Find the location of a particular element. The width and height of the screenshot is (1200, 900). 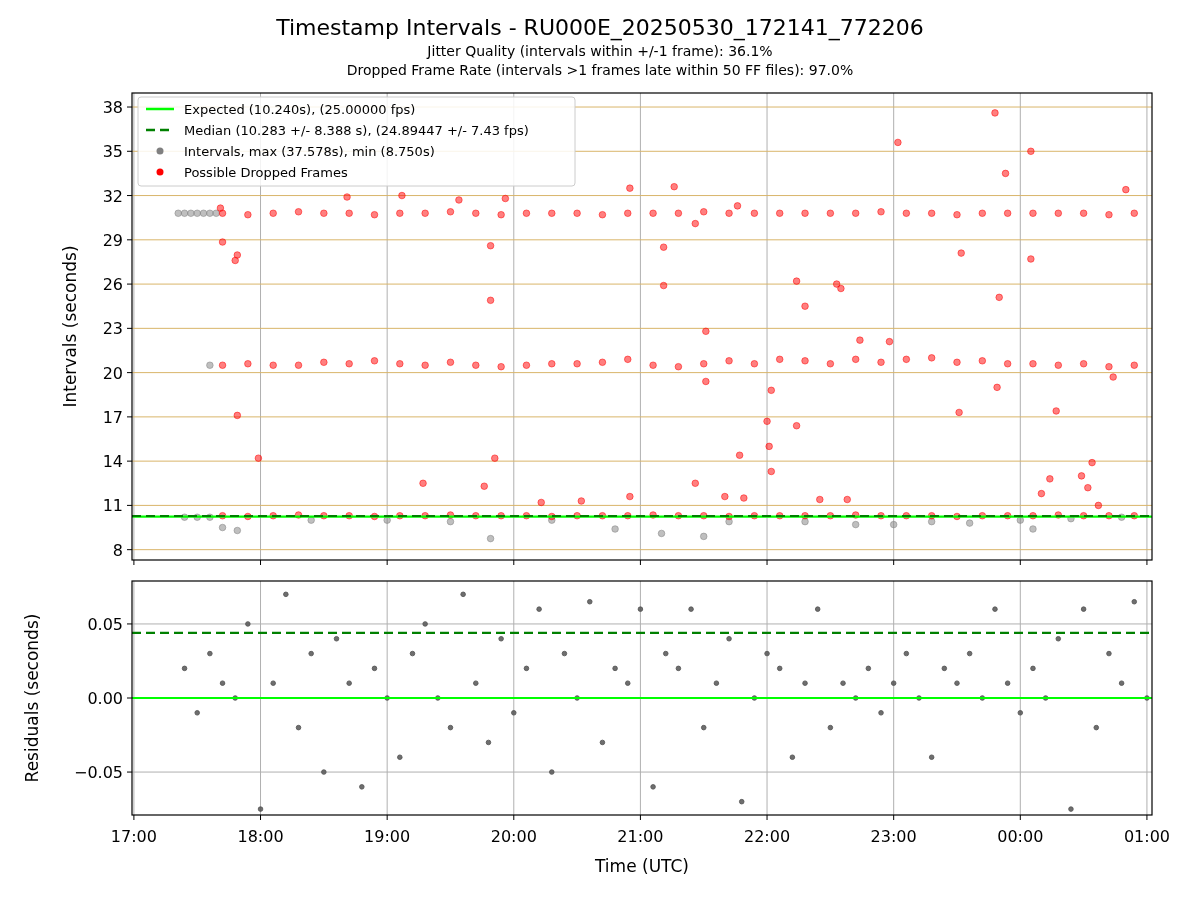

chart-subtitle: Jitter Quality (intervals within +/-1 frame): 36.1% is located at coordinates (600, 51).